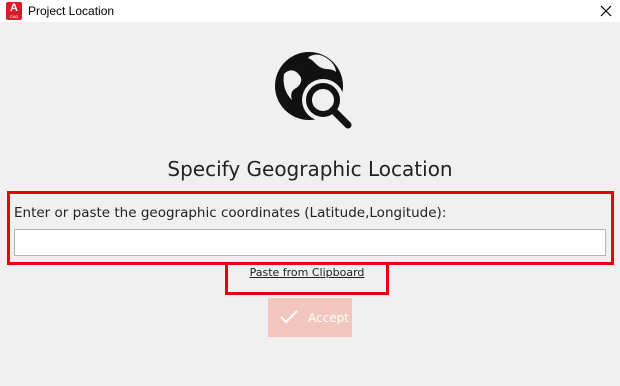 Image resolution: width=620 pixels, height=386 pixels. What do you see at coordinates (310, 11) in the screenshot?
I see `title-bar: A CAD Project Location` at bounding box center [310, 11].